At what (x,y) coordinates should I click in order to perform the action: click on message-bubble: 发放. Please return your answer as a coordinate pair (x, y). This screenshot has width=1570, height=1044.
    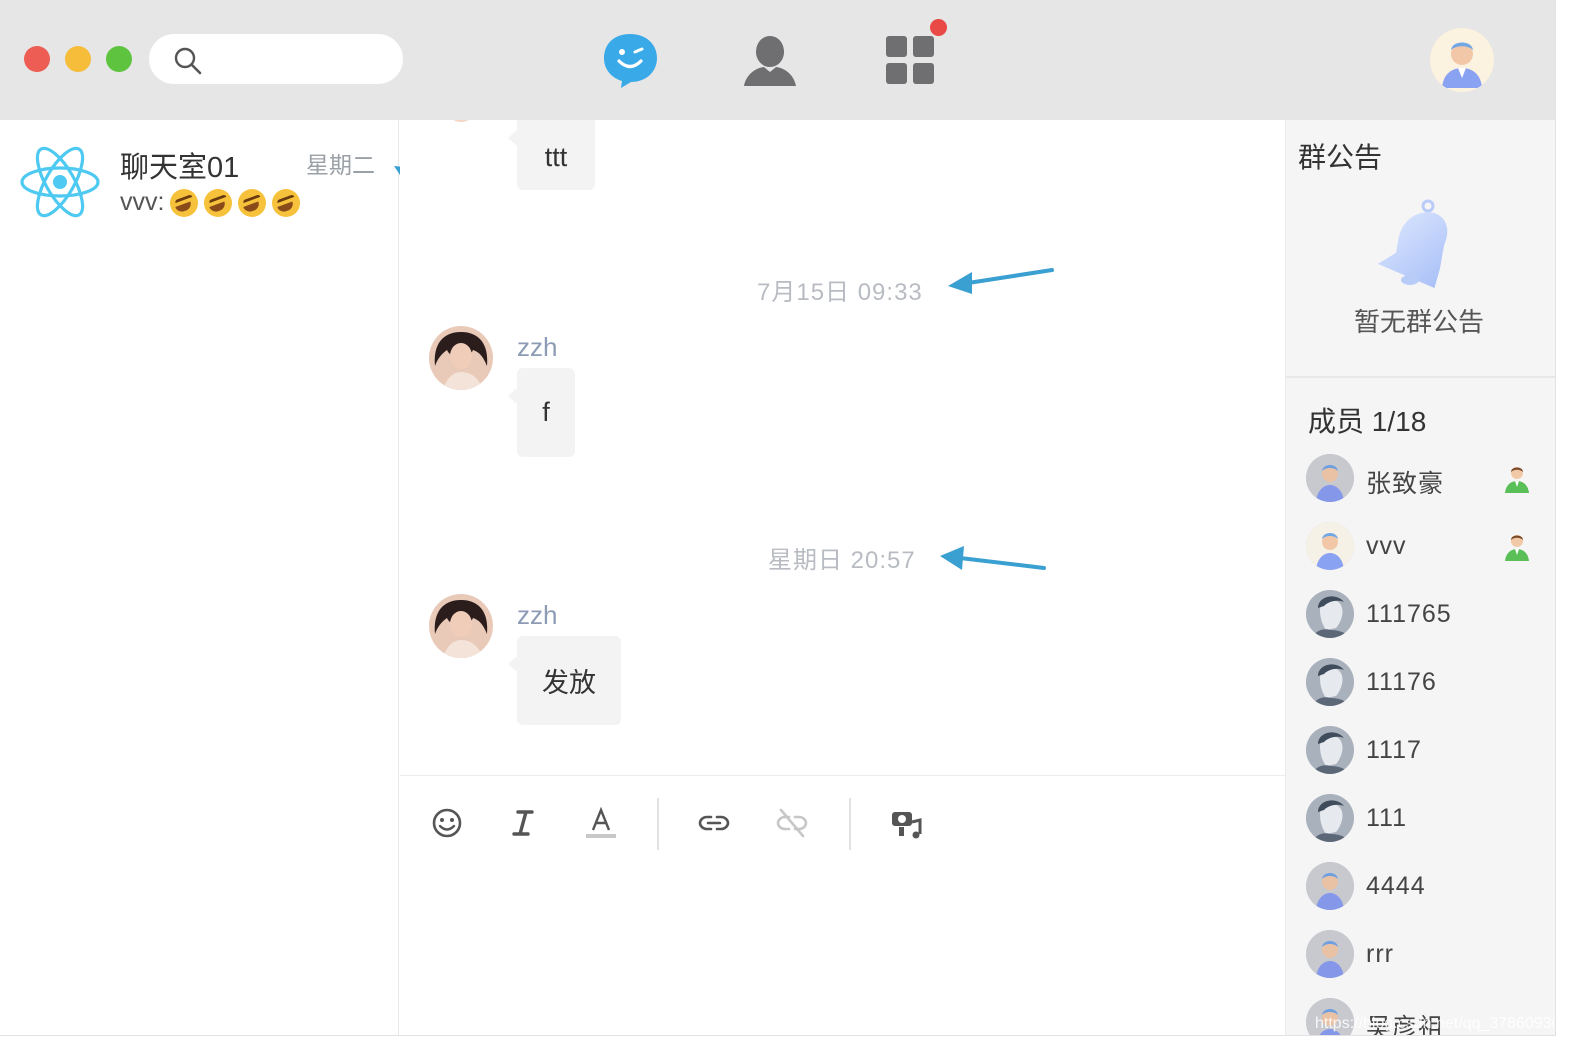
    Looking at the image, I should click on (564, 680).